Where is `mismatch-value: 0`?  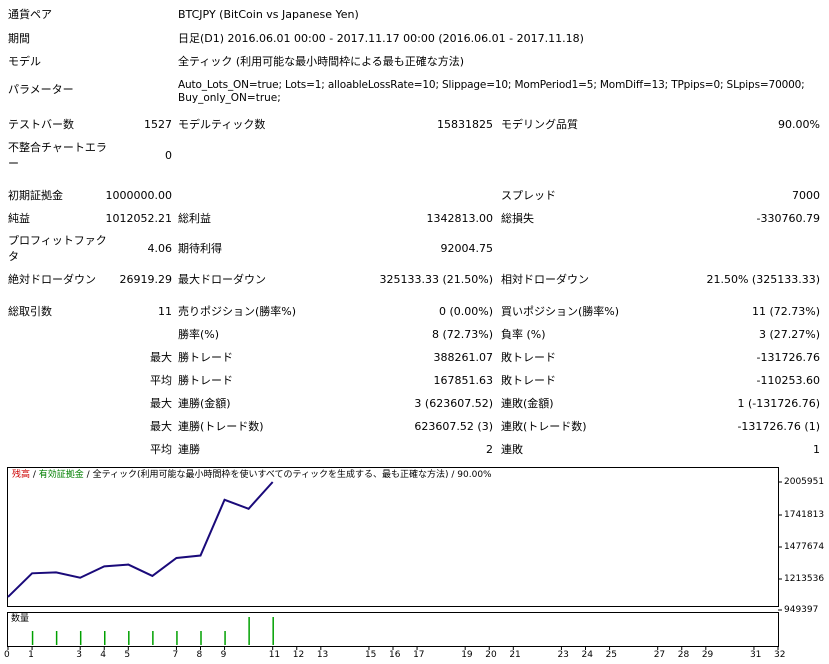
mismatch-value: 0 is located at coordinates (168, 155).